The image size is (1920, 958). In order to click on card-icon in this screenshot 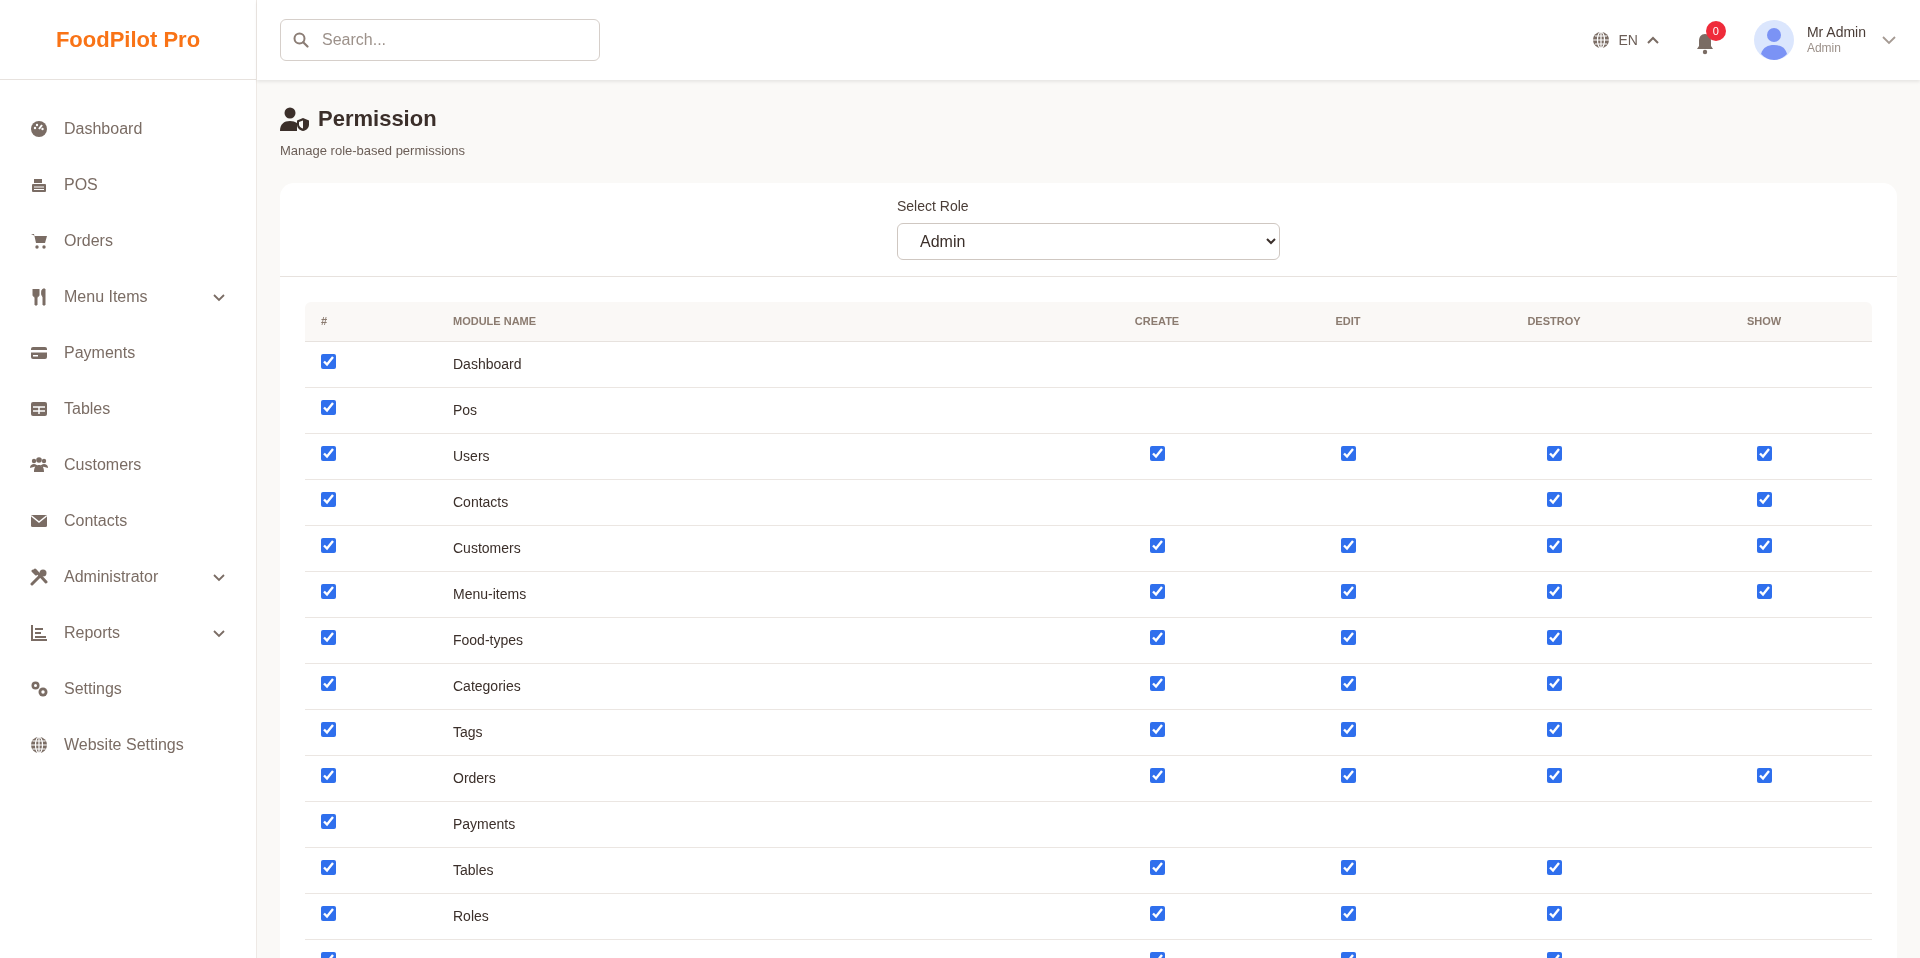, I will do `click(39, 353)`.